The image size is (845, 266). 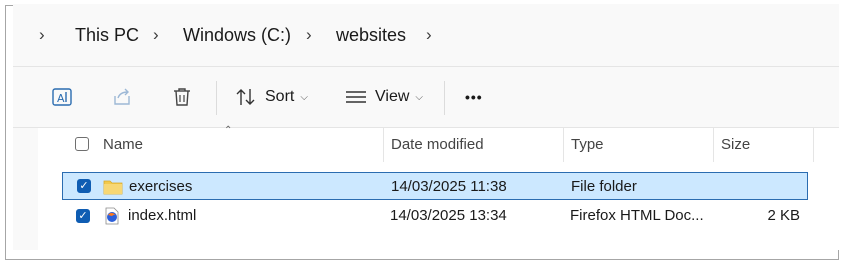 What do you see at coordinates (112, 216) in the screenshot?
I see `firefox-html-icon` at bounding box center [112, 216].